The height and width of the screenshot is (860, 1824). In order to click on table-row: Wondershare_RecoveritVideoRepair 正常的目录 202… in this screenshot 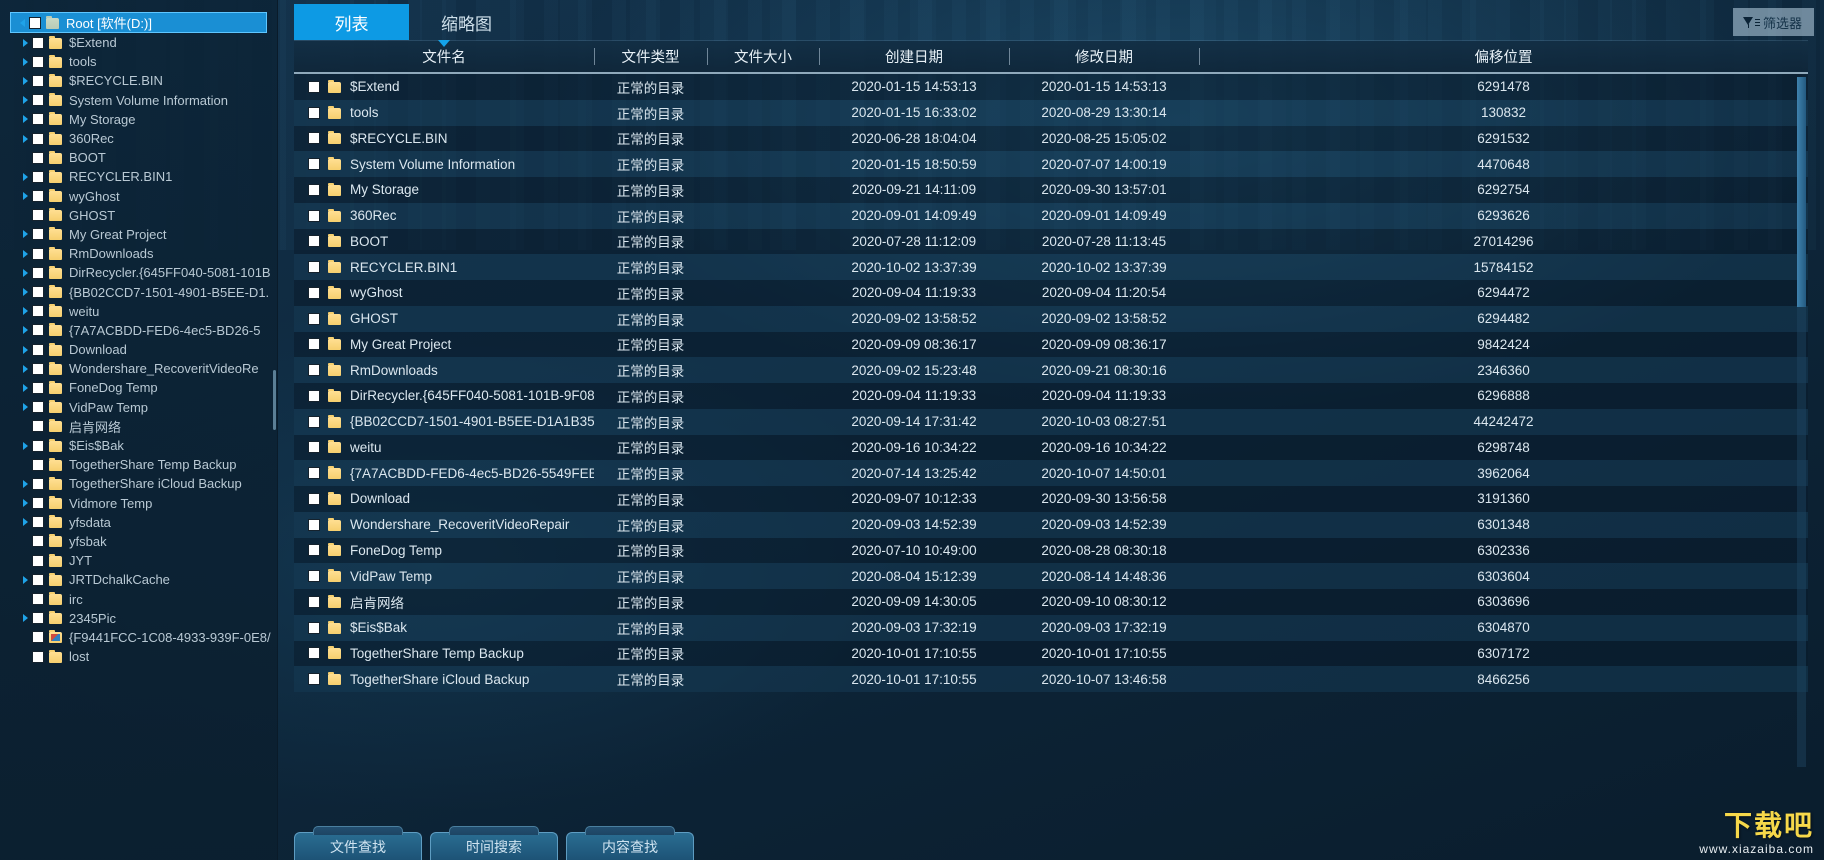, I will do `click(1051, 524)`.